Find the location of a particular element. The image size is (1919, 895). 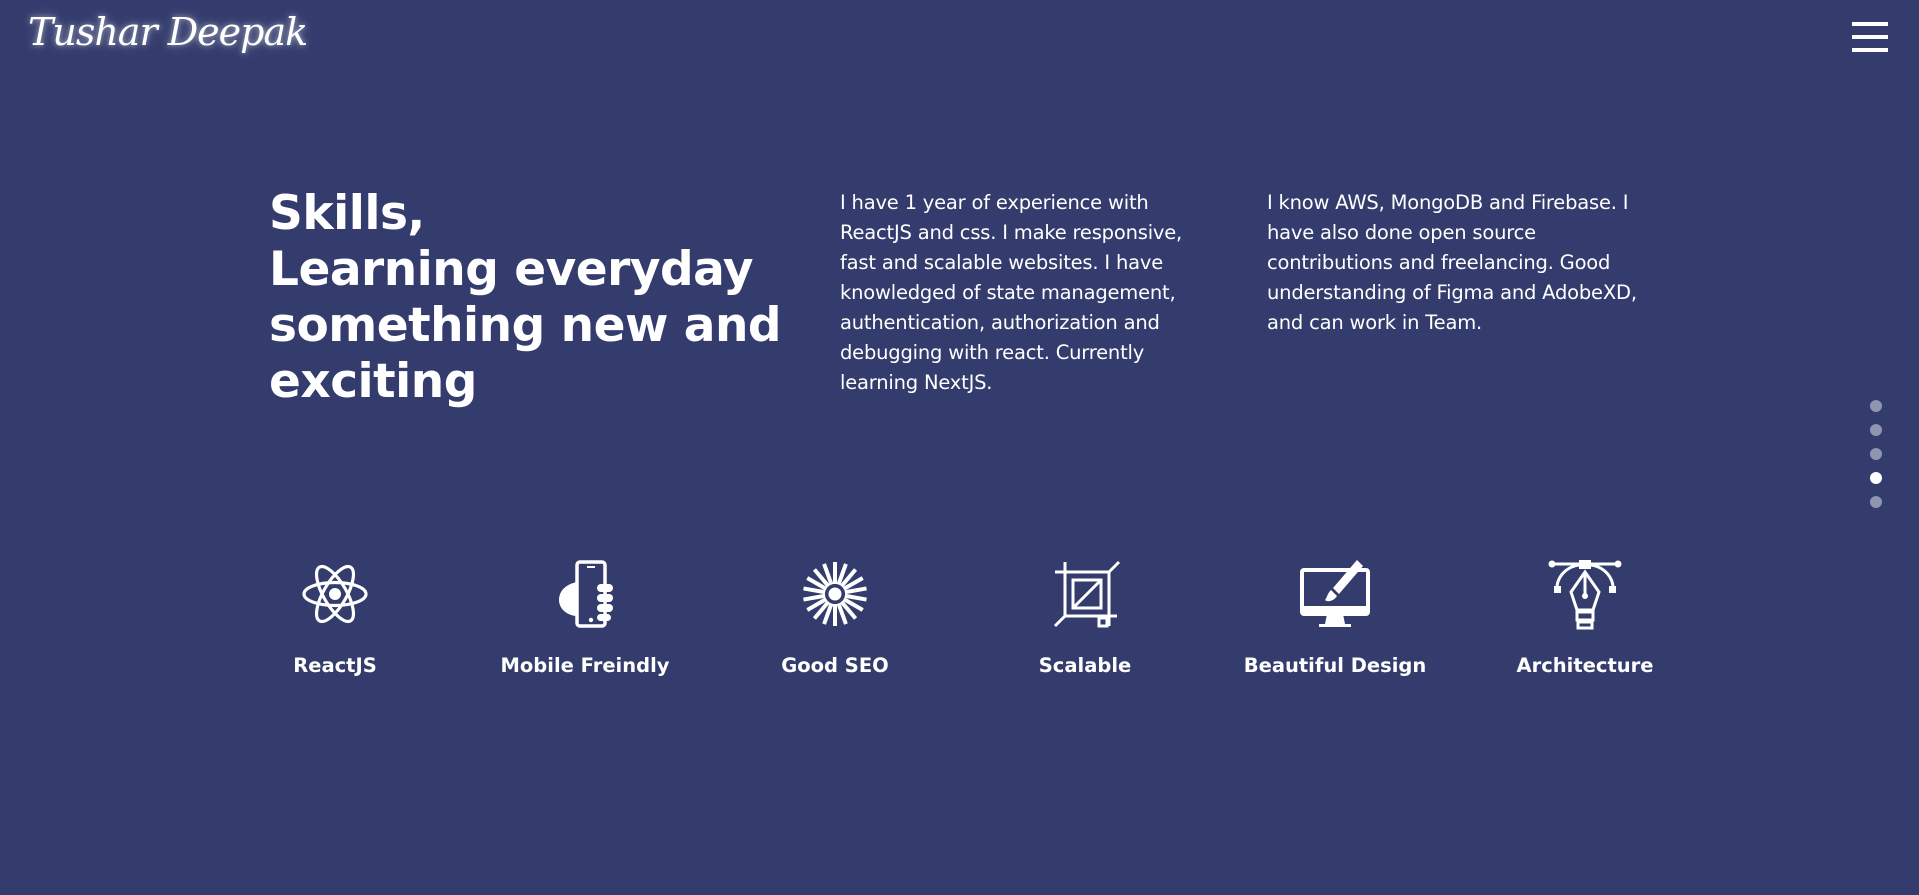

skill-label: Beautiful Design is located at coordinates (1335, 665).